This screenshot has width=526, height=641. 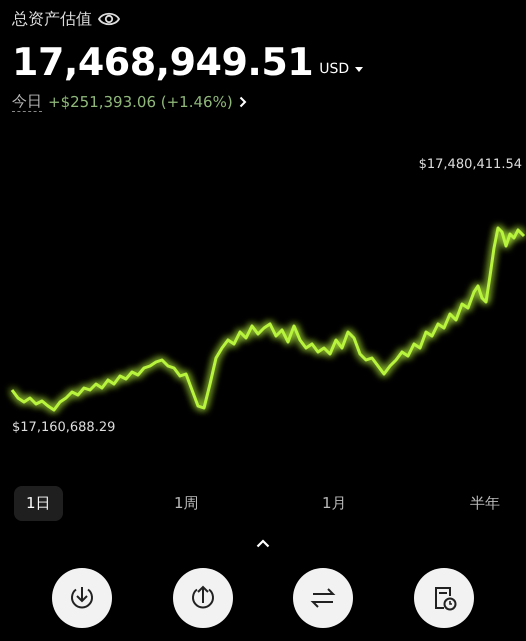 I want to click on today-label: 今日, so click(x=27, y=102).